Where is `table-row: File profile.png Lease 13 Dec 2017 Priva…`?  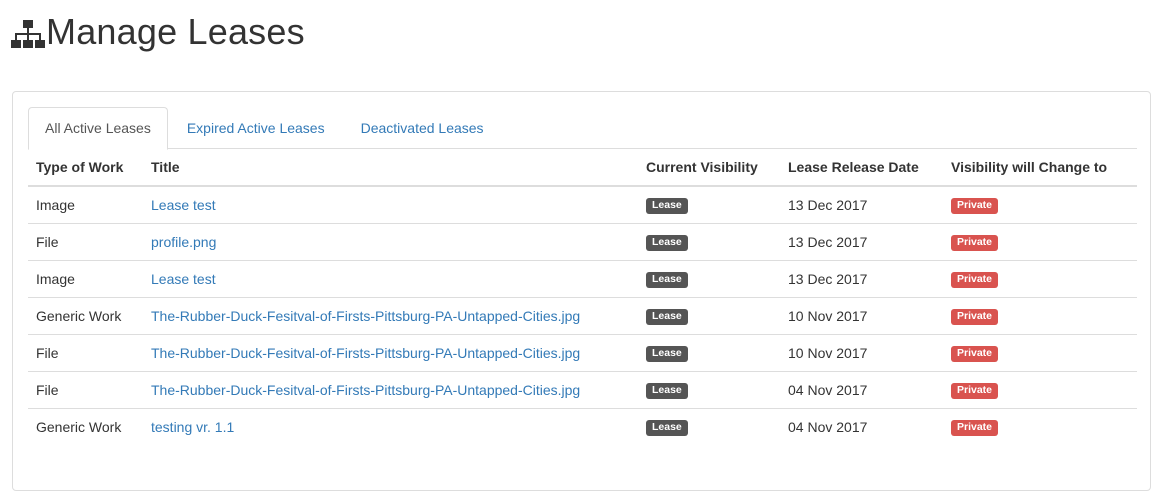
table-row: File profile.png Lease 13 Dec 2017 Priva… is located at coordinates (582, 241).